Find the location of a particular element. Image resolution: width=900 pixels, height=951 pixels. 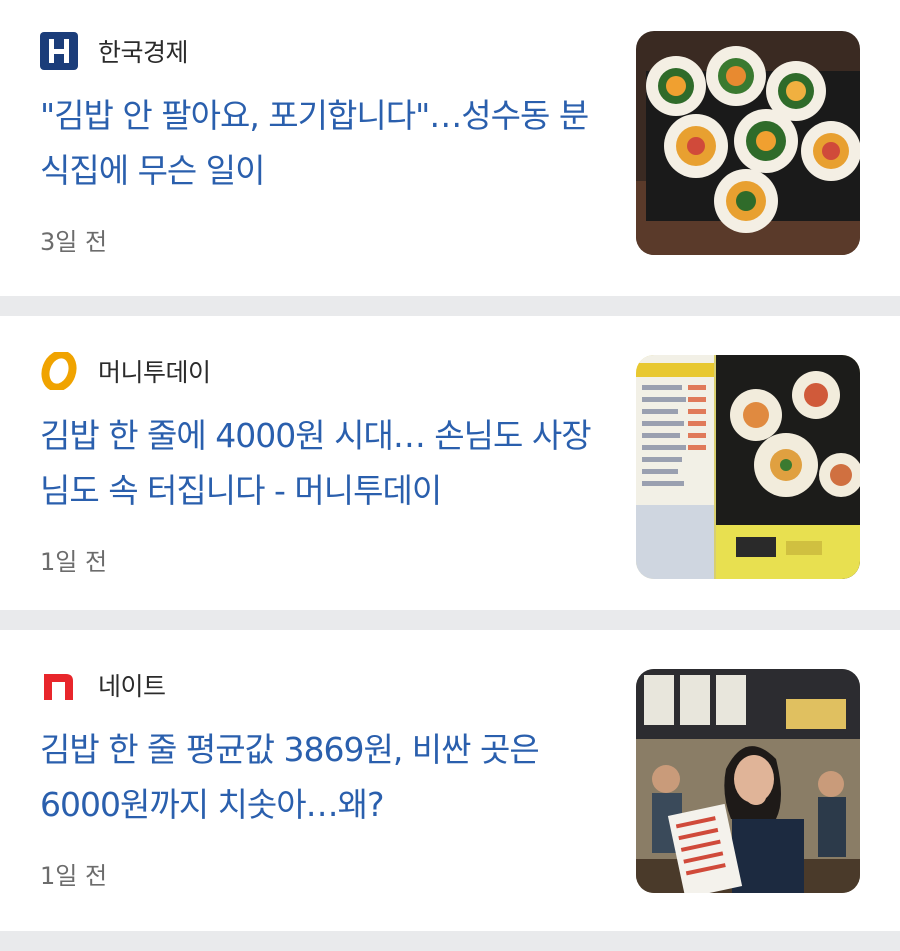

article-title: "김밥 안 팔아요, 포기합니다"…성수동 분식집에 무슨 일이 is located at coordinates (325, 143).